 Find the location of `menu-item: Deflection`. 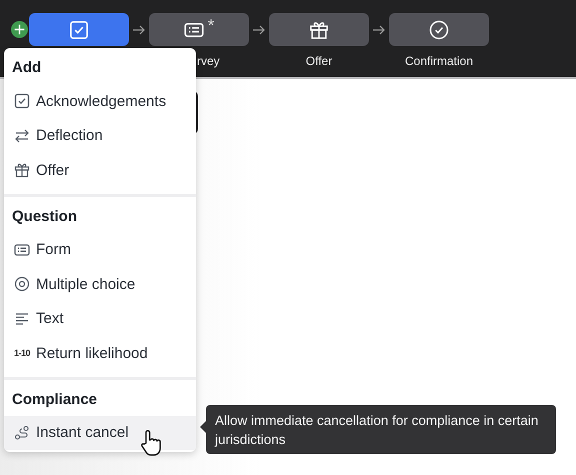

menu-item: Deflection is located at coordinates (100, 135).